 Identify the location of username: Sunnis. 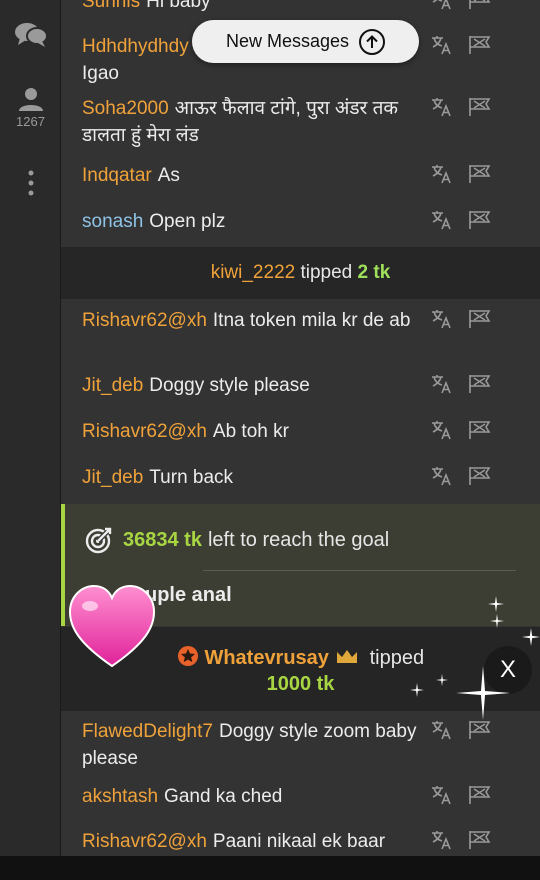
(111, 6).